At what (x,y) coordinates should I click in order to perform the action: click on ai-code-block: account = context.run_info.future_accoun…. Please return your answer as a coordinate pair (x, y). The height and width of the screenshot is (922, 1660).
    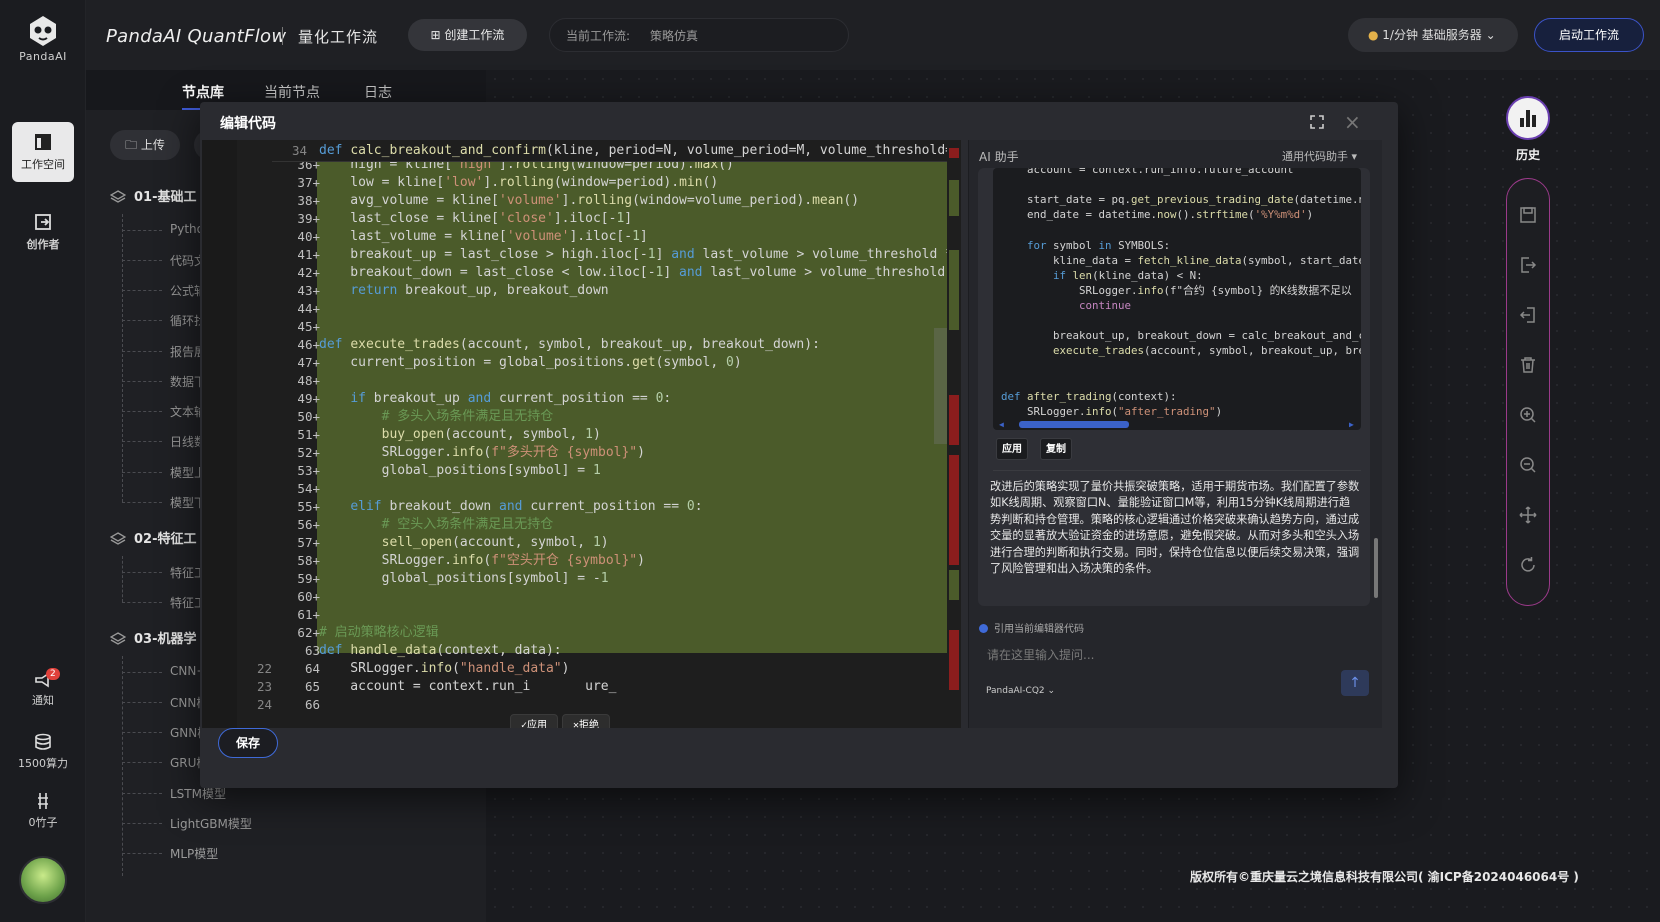
    Looking at the image, I should click on (1177, 299).